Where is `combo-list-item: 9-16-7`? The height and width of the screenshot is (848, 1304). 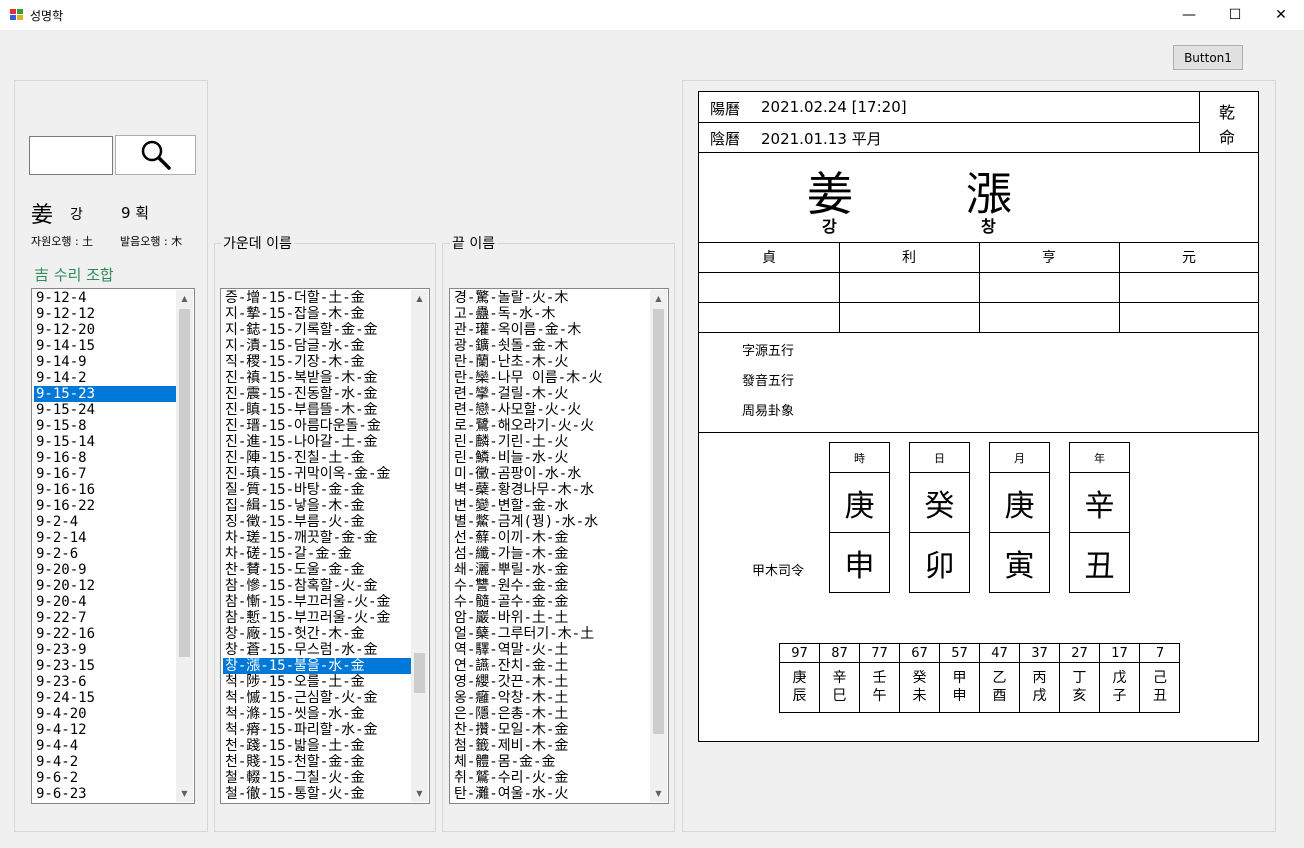 combo-list-item: 9-16-7 is located at coordinates (105, 474).